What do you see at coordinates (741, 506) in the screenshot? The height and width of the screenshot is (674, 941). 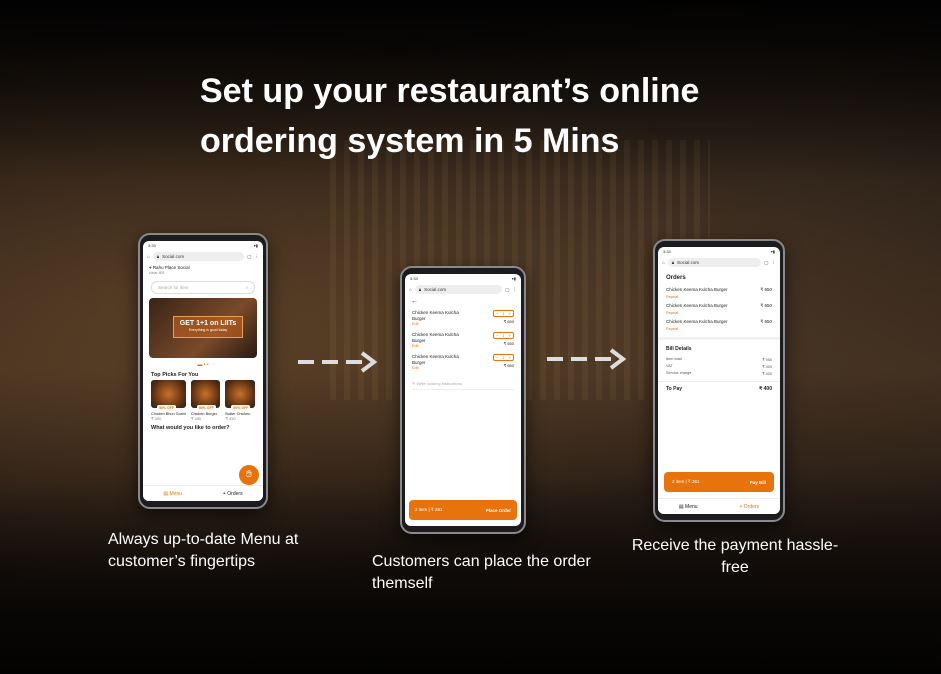 I see `orders-icon: ◓` at bounding box center [741, 506].